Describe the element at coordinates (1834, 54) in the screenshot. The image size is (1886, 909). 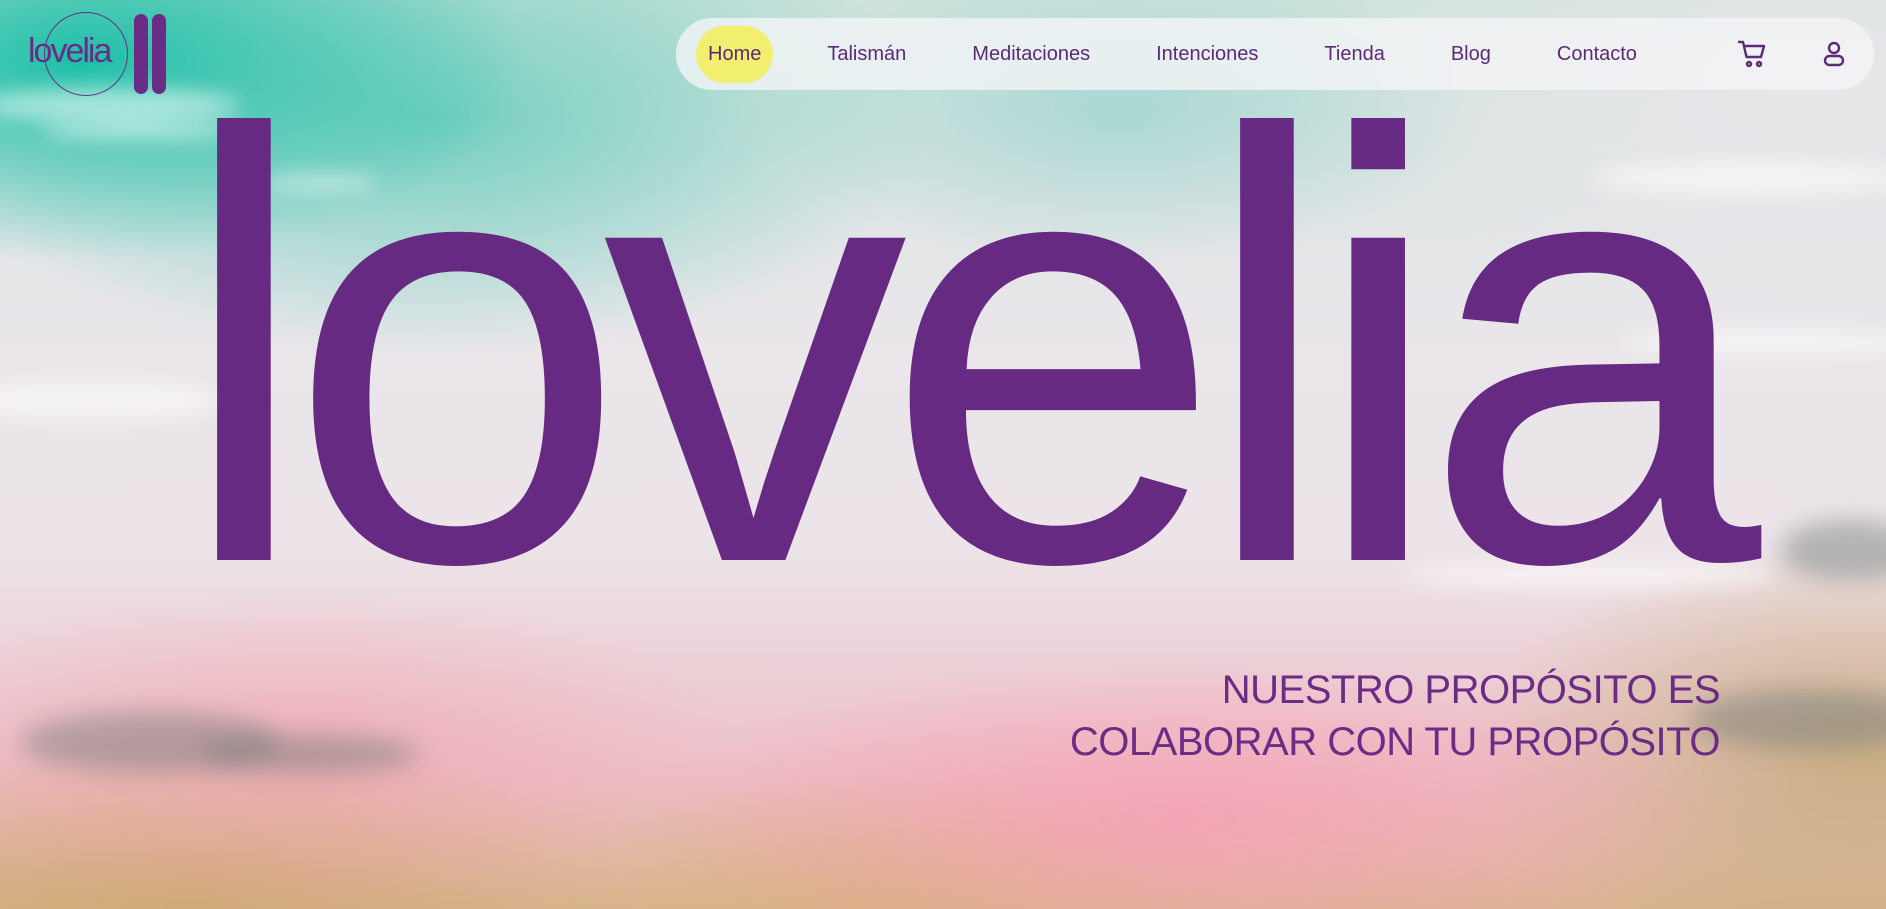
I see `user-icon` at that location.